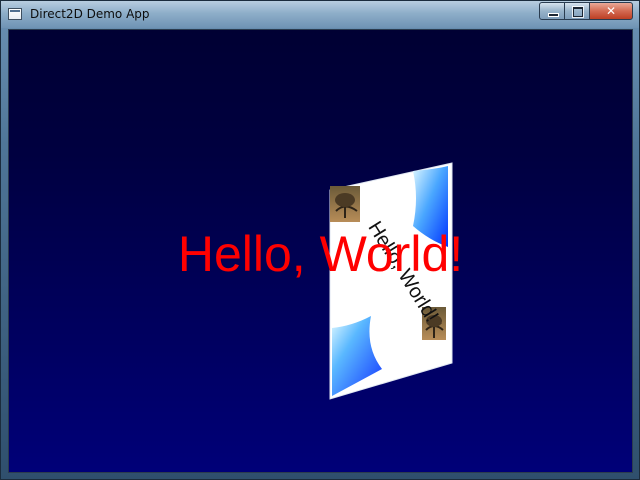 This screenshot has width=640, height=480. Describe the element at coordinates (15, 14) in the screenshot. I see `app-window-icon` at that location.